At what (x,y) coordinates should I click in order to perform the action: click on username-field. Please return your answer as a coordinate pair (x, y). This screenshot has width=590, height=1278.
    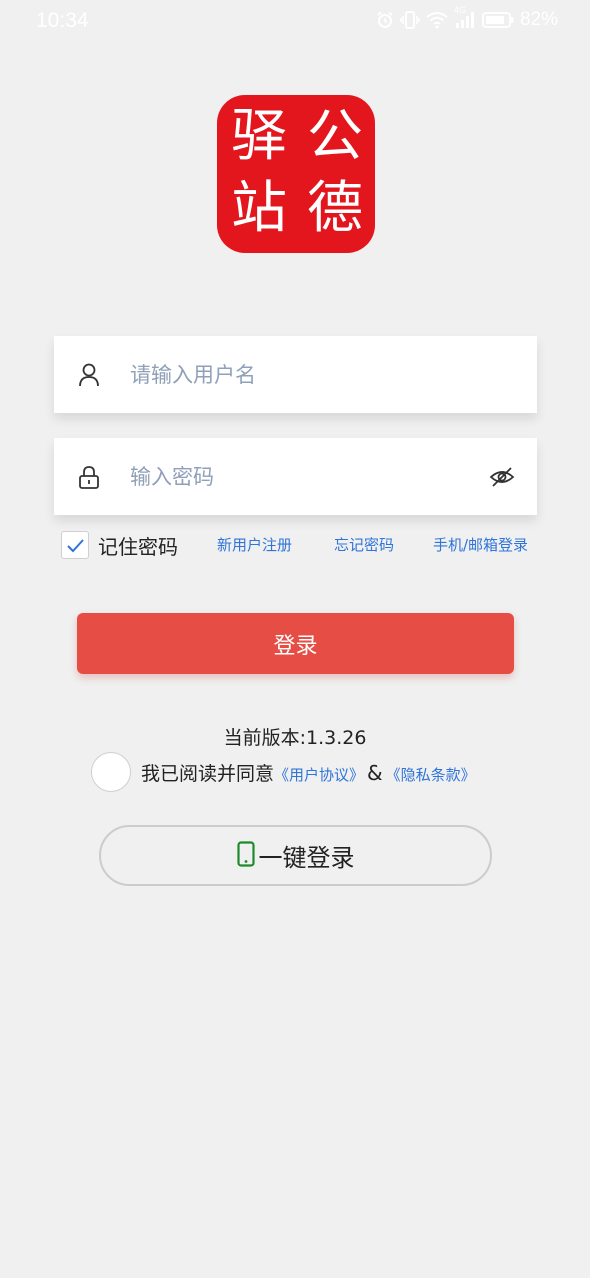
    Looking at the image, I should click on (295, 374).